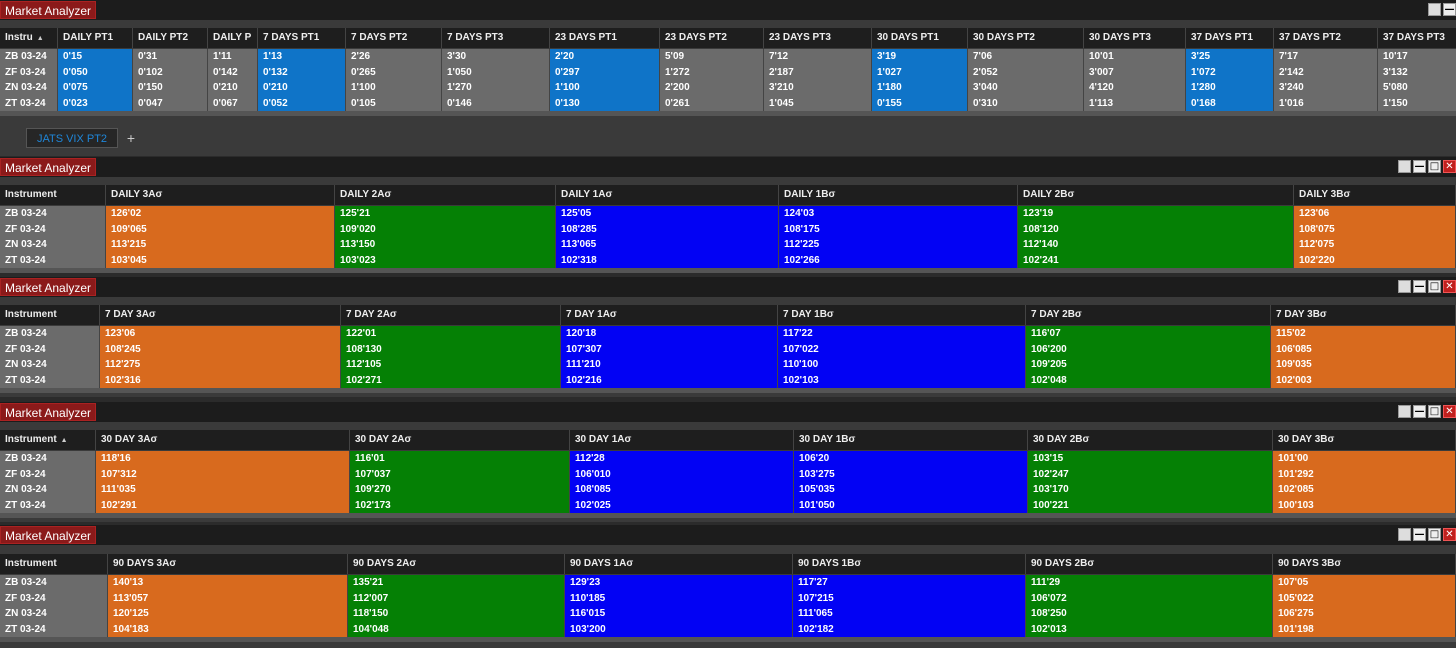 Image resolution: width=1456 pixels, height=648 pixels. I want to click on value-cell: 107'037, so click(459, 475).